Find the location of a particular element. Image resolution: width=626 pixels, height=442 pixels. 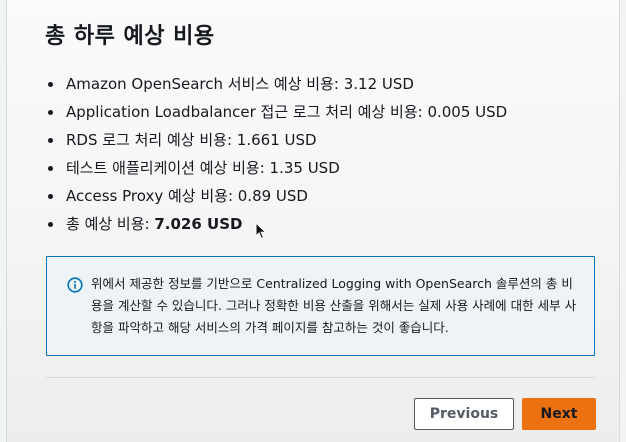

cost-item-label: 테스트 애플리케이션 예상 비용: is located at coordinates (168, 168).